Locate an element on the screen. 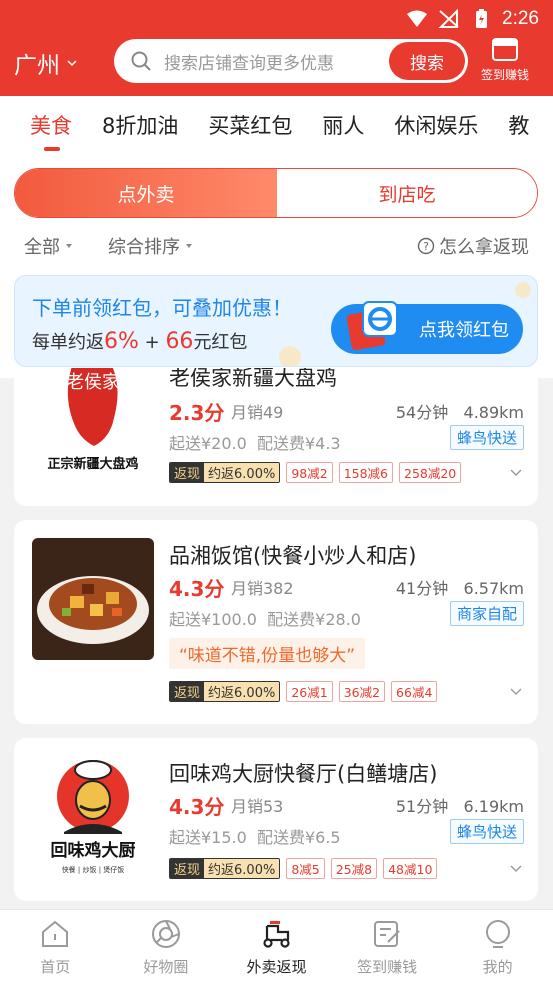 Image resolution: width=553 pixels, height=983 pixels. search-button: 搜索 is located at coordinates (427, 61).